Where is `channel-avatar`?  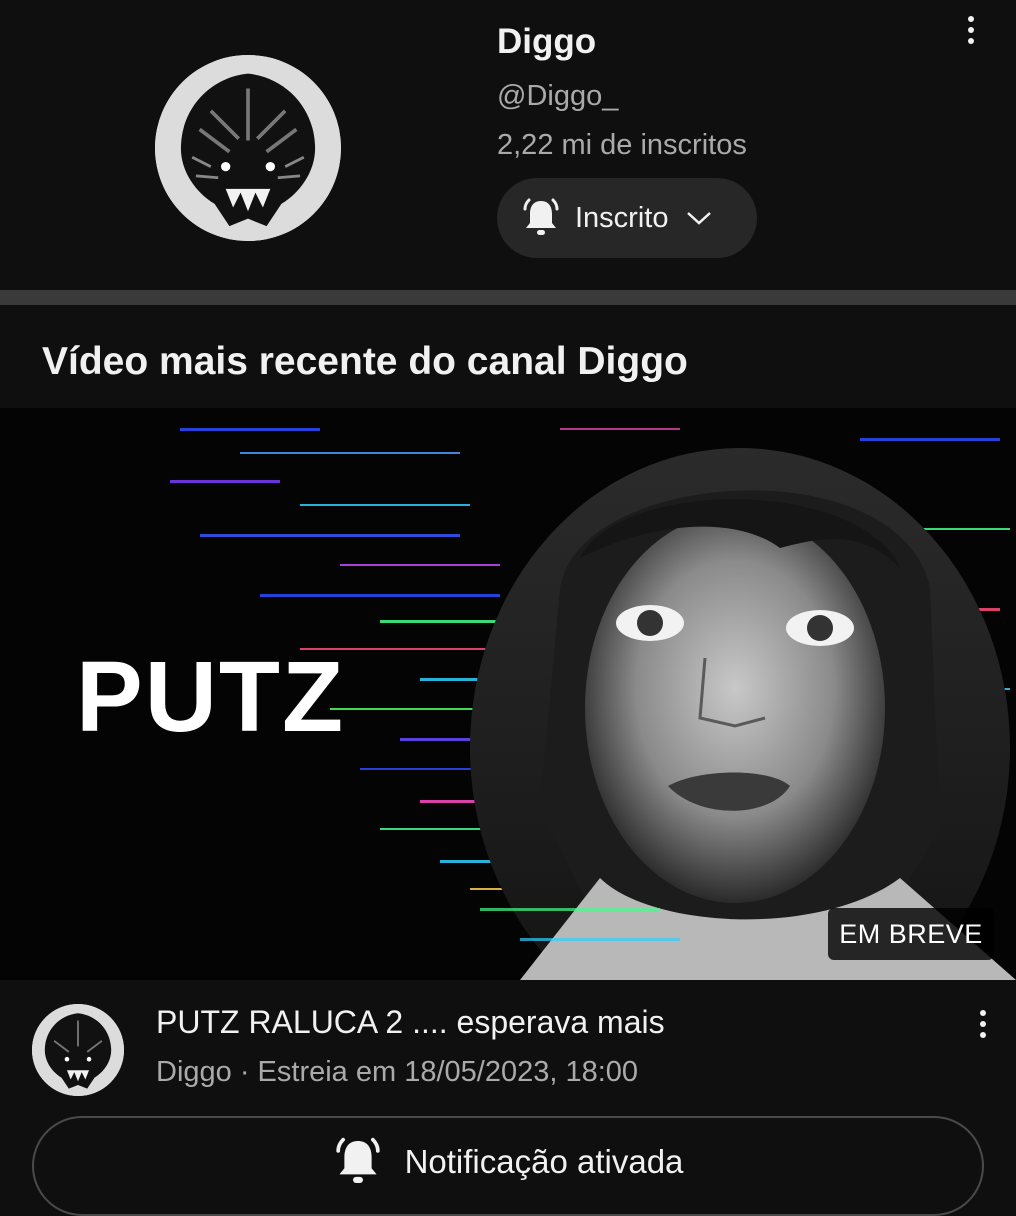
channel-avatar is located at coordinates (248, 148).